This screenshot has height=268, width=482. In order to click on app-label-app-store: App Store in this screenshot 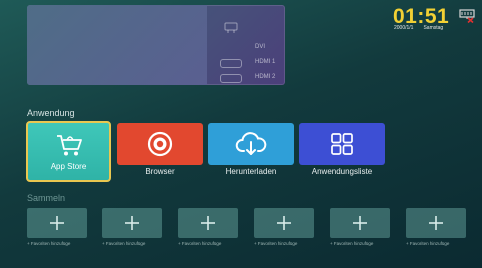, I will do `click(68, 166)`.